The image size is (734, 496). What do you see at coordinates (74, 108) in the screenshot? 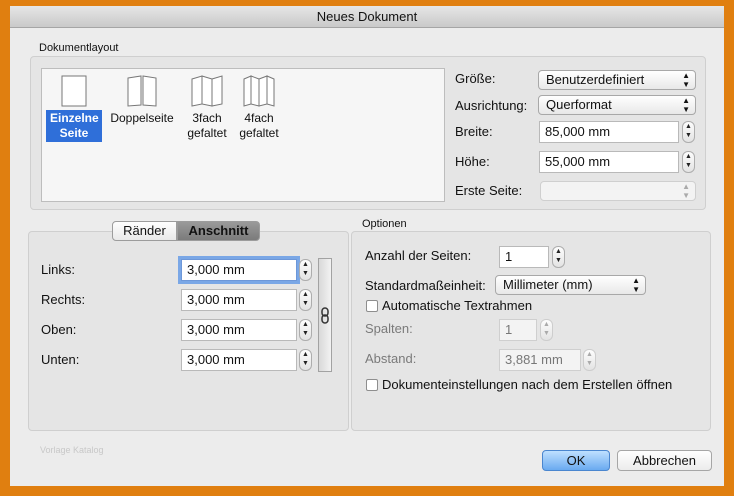
I see `layout-single-page: Einzelne Seite` at bounding box center [74, 108].